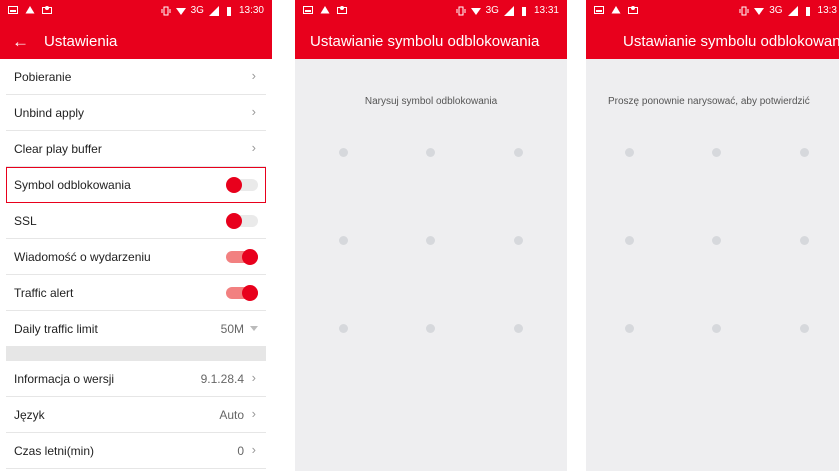  Describe the element at coordinates (251, 10) in the screenshot. I see `clock: 13:30` at that location.